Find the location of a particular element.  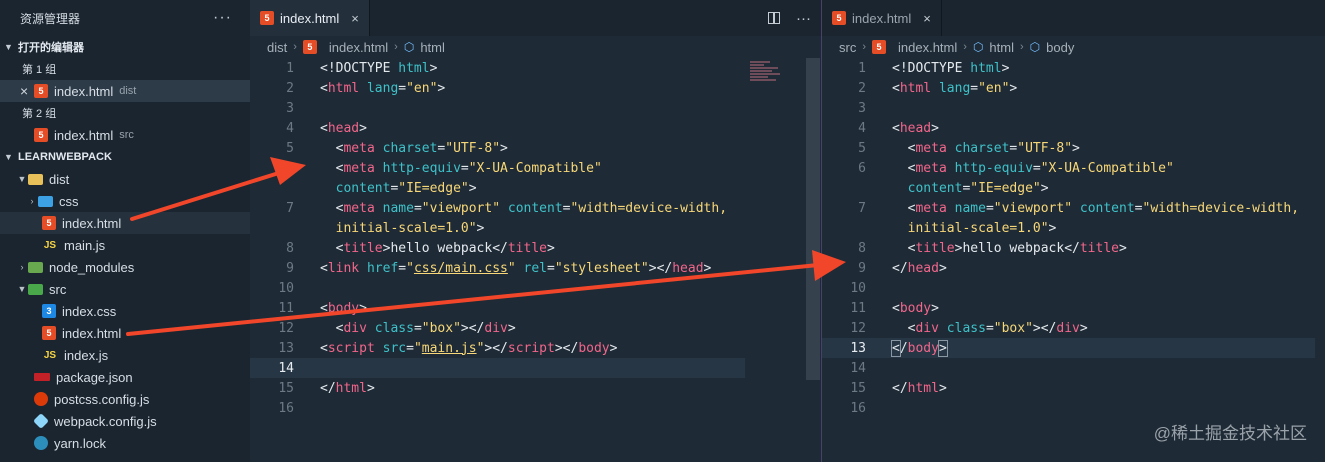

editor-actions: ··· is located at coordinates (789, 18).